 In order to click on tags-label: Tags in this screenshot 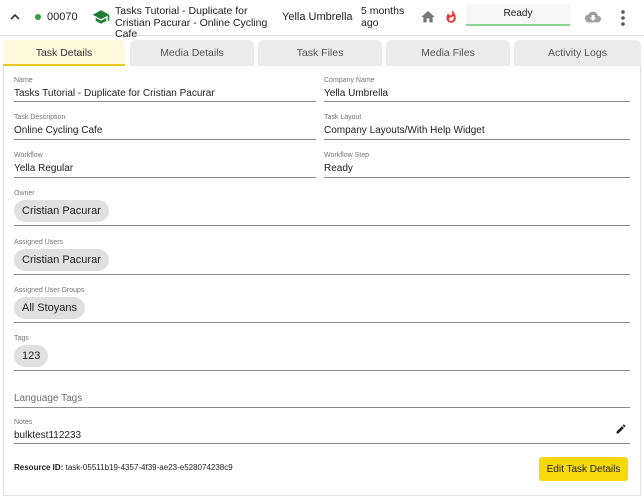, I will do `click(21, 338)`.